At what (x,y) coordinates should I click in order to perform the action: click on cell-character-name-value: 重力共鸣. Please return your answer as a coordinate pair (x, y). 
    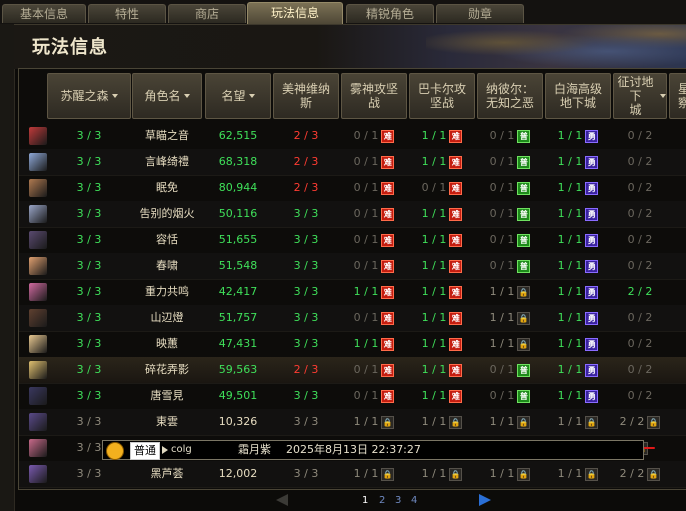
    Looking at the image, I should click on (167, 291).